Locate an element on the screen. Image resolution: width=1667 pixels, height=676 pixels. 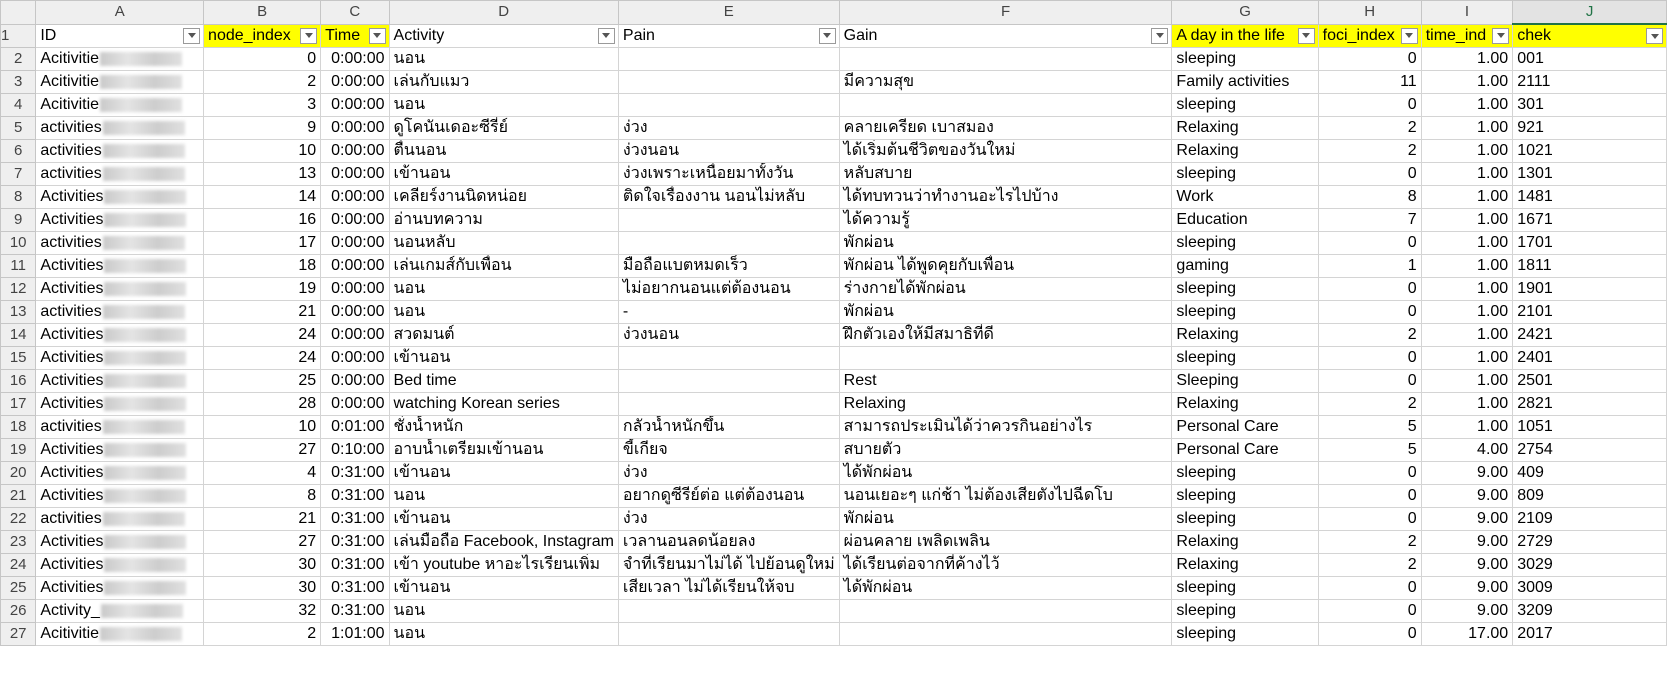
cell-gain: สบายตัว is located at coordinates (1005, 450).